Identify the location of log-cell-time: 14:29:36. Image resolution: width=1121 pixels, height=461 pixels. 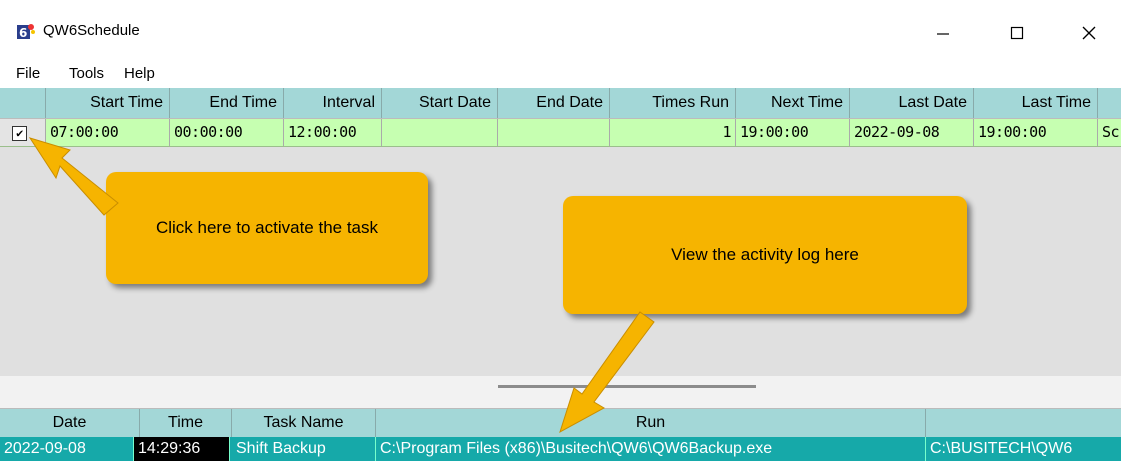
(182, 449).